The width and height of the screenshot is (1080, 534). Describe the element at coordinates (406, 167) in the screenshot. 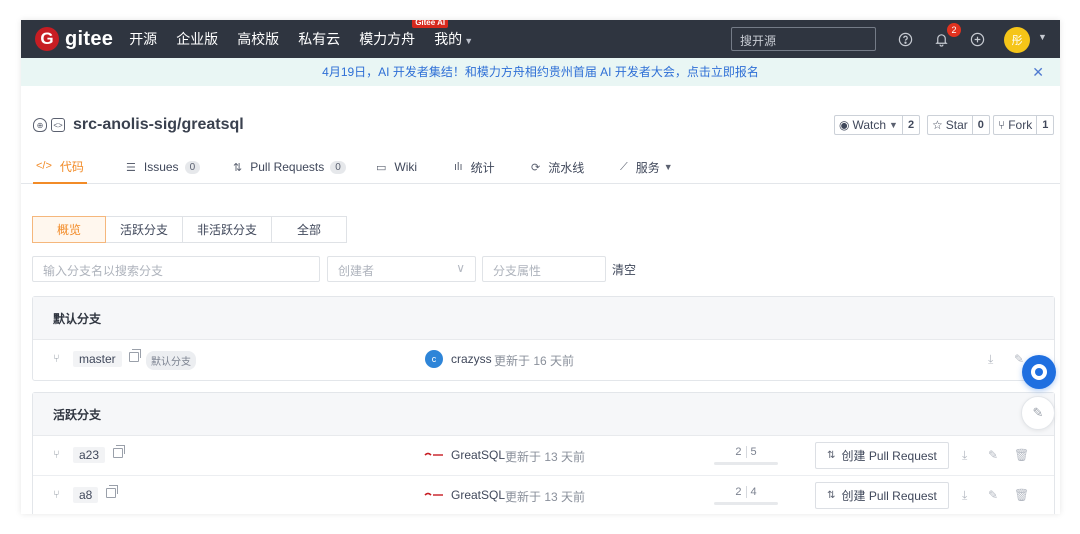

I see `tab-wiki-label: Wiki` at that location.